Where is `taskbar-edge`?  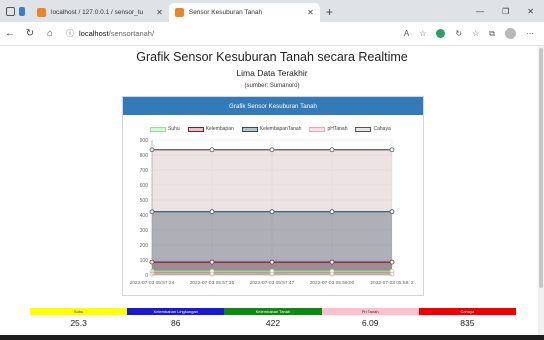 taskbar-edge is located at coordinates (272, 337).